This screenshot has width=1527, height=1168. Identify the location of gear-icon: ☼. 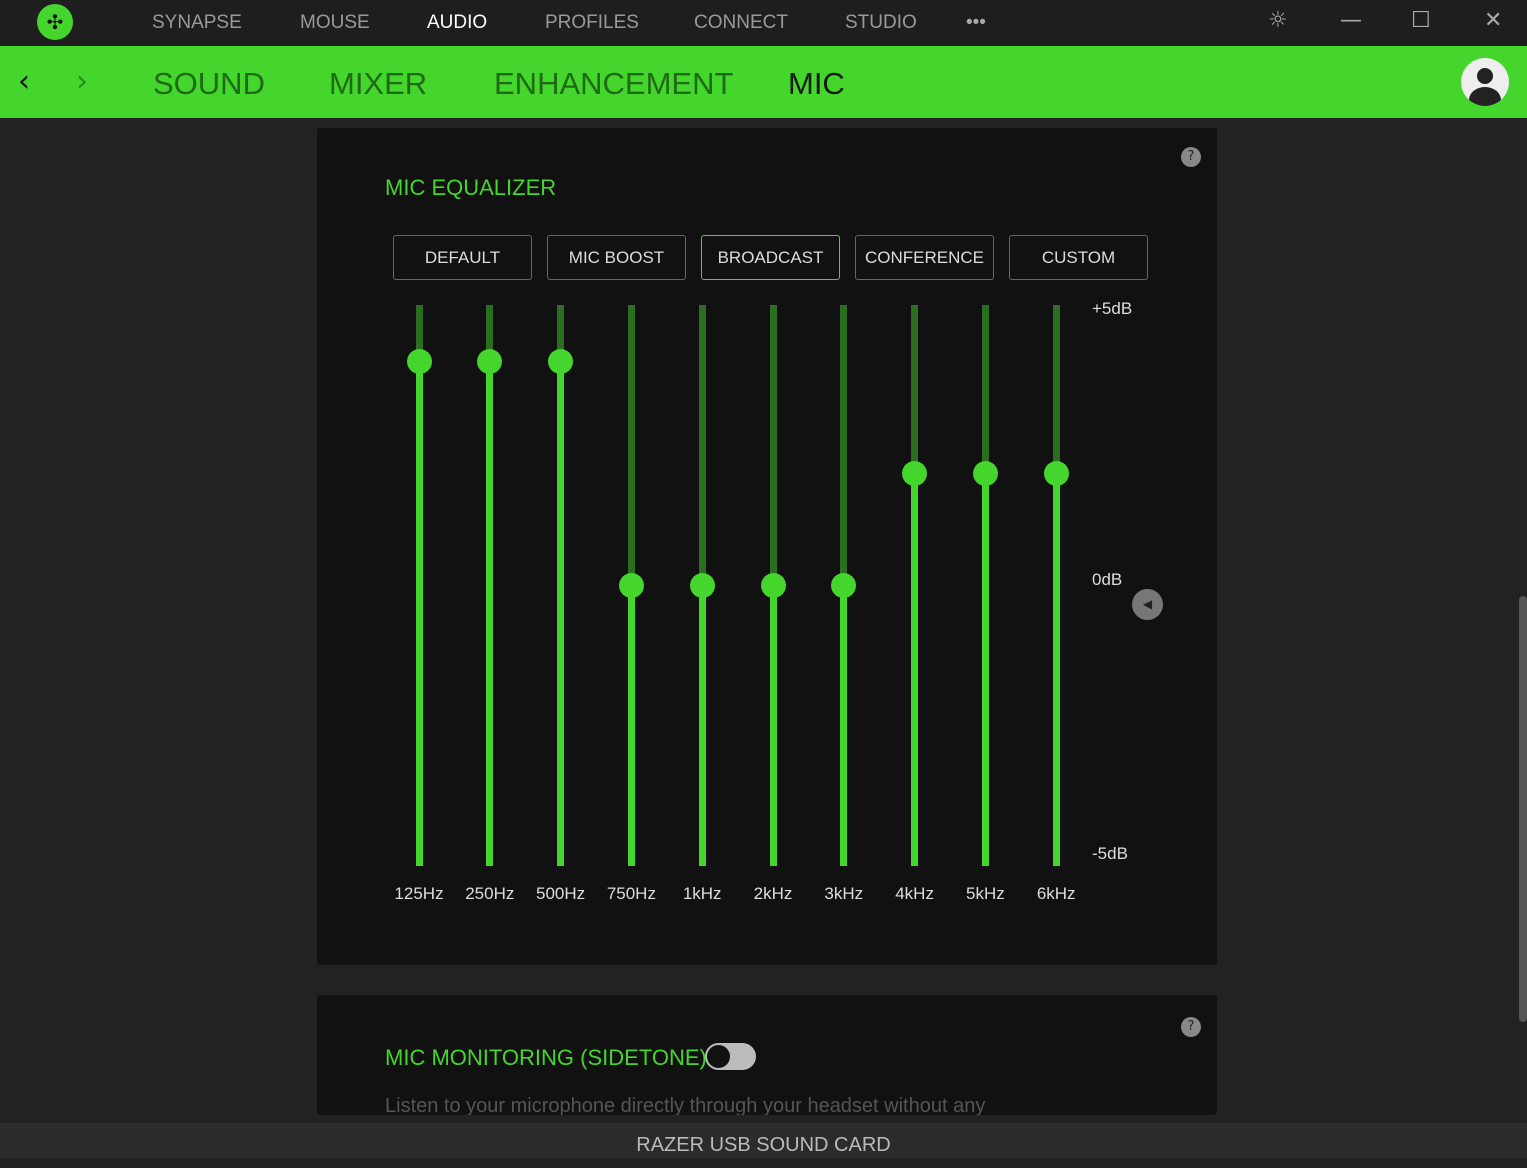
(1278, 20).